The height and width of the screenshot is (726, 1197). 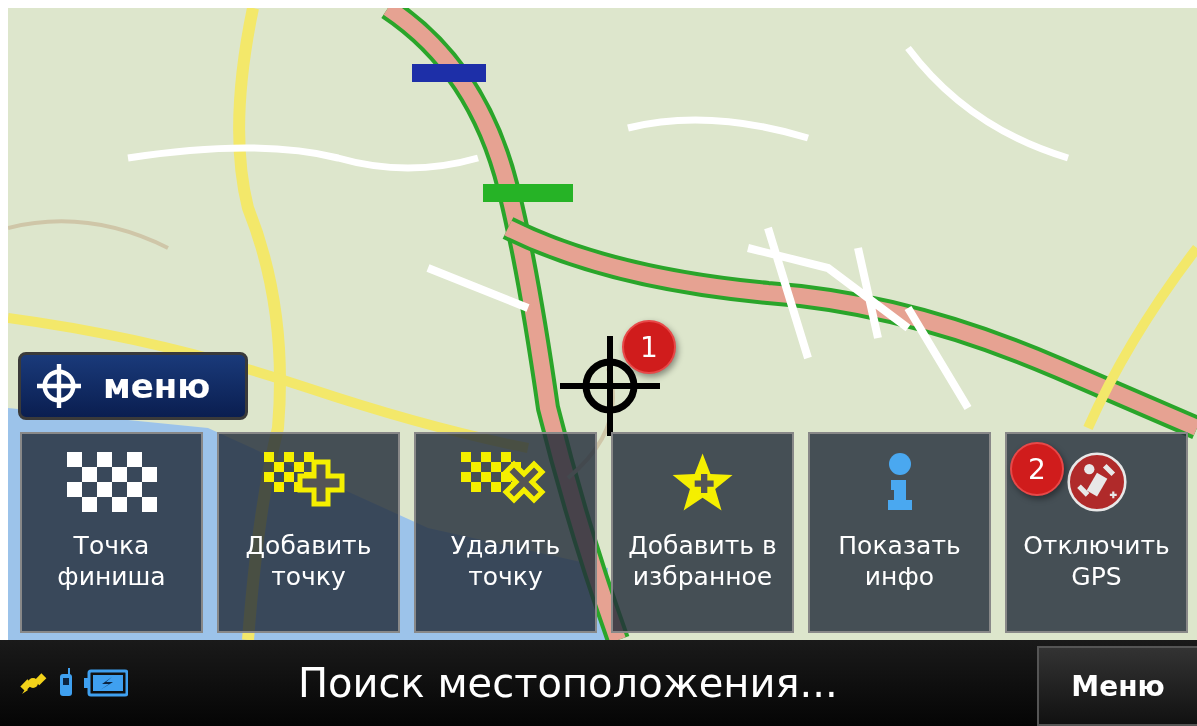 I want to click on action-button: Показать инфо, so click(x=899, y=532).